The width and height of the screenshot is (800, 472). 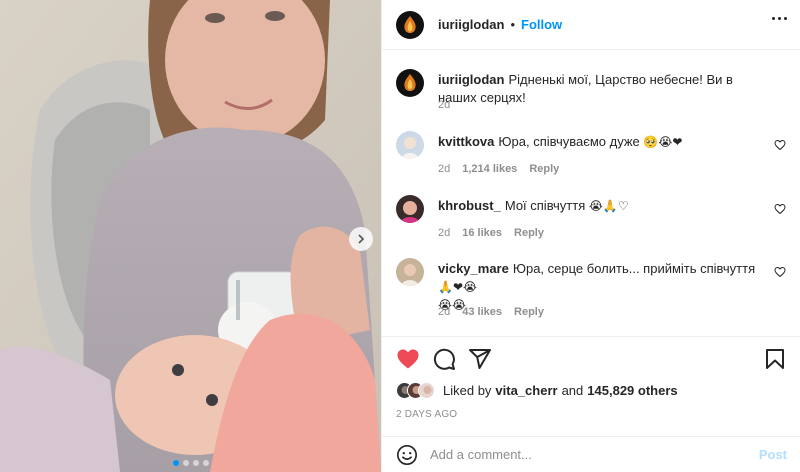 What do you see at coordinates (572, 390) in the screenshot?
I see `liked-by-joiner: and` at bounding box center [572, 390].